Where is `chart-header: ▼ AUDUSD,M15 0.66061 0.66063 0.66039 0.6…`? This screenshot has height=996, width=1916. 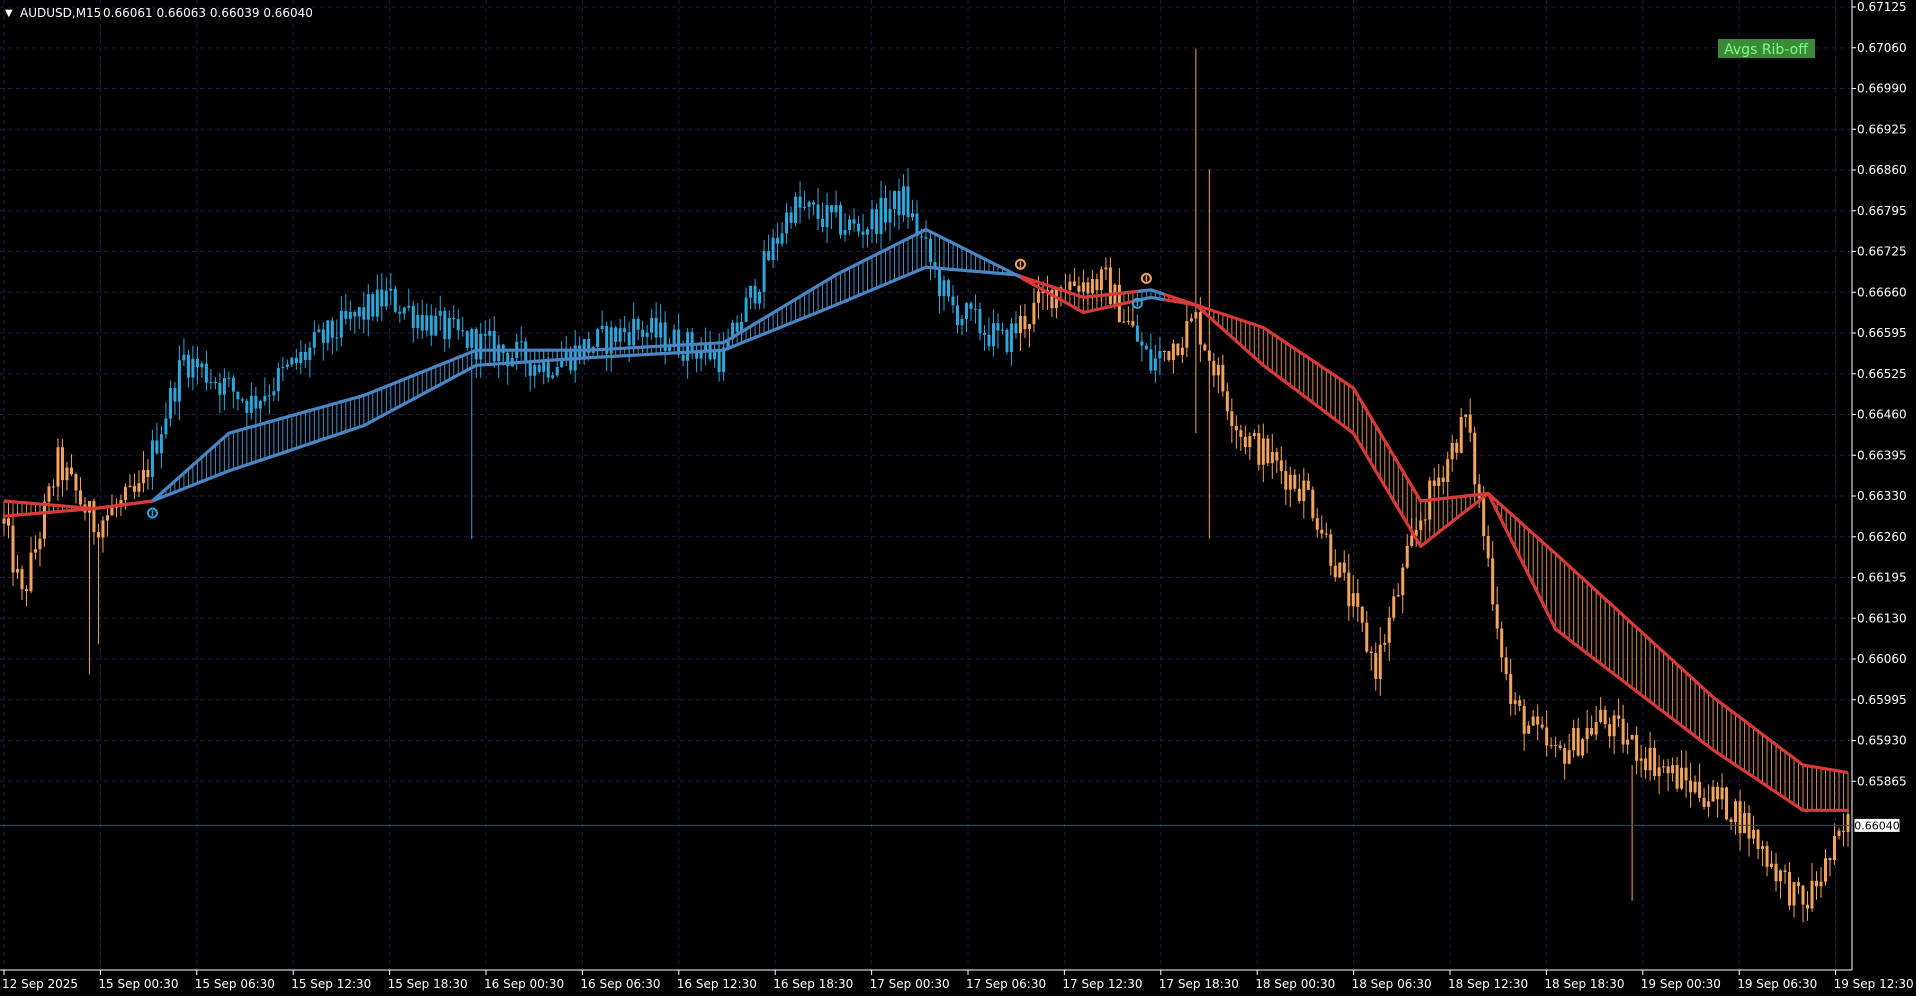
chart-header: ▼ AUDUSD,M15 0.66061 0.66063 0.66039 0.6… is located at coordinates (159, 13).